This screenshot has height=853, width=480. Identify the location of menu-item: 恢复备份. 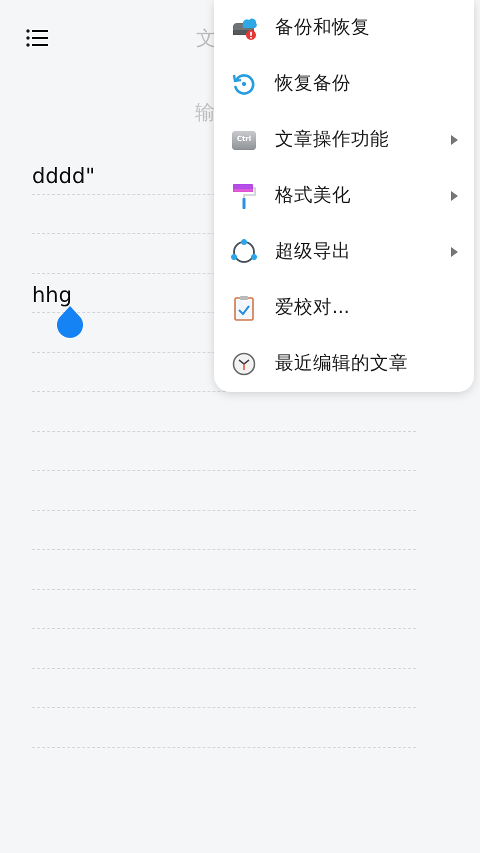
(344, 84).